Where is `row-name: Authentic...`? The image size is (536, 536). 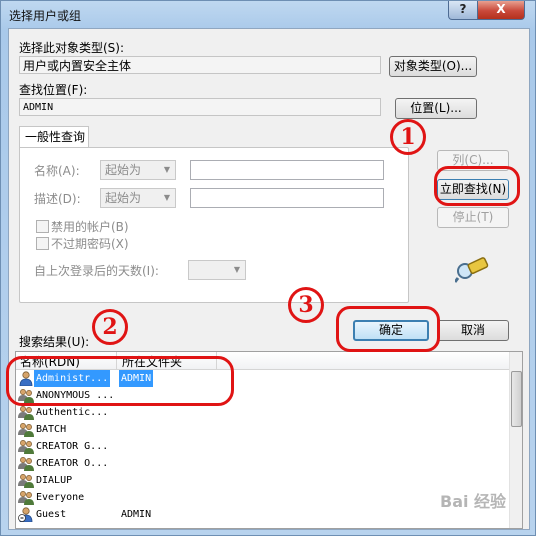
row-name: Authentic... is located at coordinates (72, 412).